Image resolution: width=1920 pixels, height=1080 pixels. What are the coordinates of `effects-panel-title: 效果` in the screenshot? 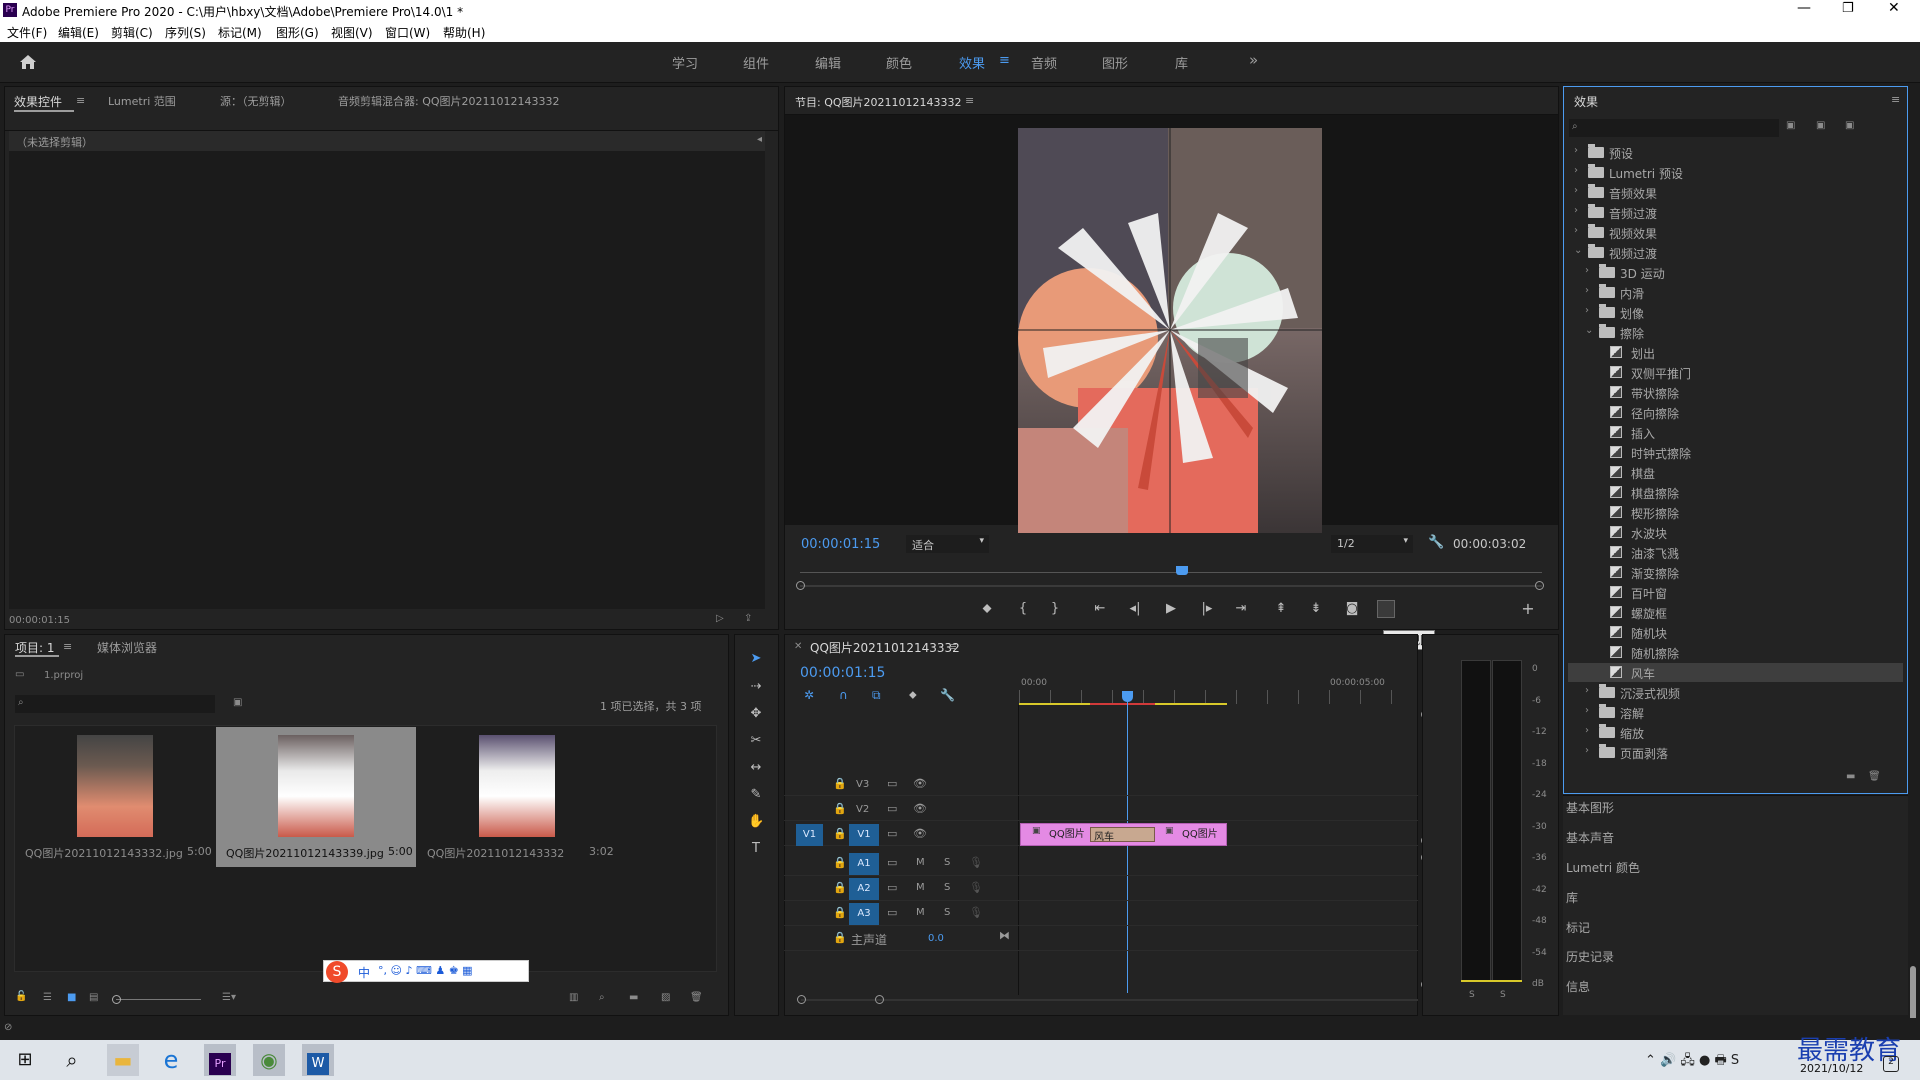 It's located at (1586, 101).